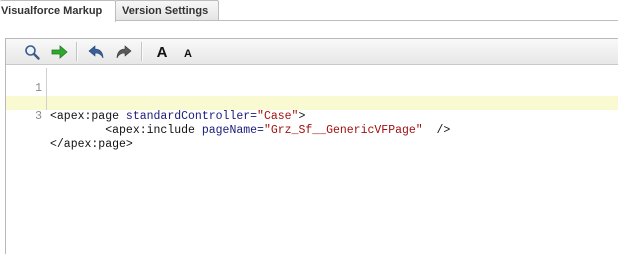 This screenshot has width=618, height=255. I want to click on line-number: 3, so click(38, 116).